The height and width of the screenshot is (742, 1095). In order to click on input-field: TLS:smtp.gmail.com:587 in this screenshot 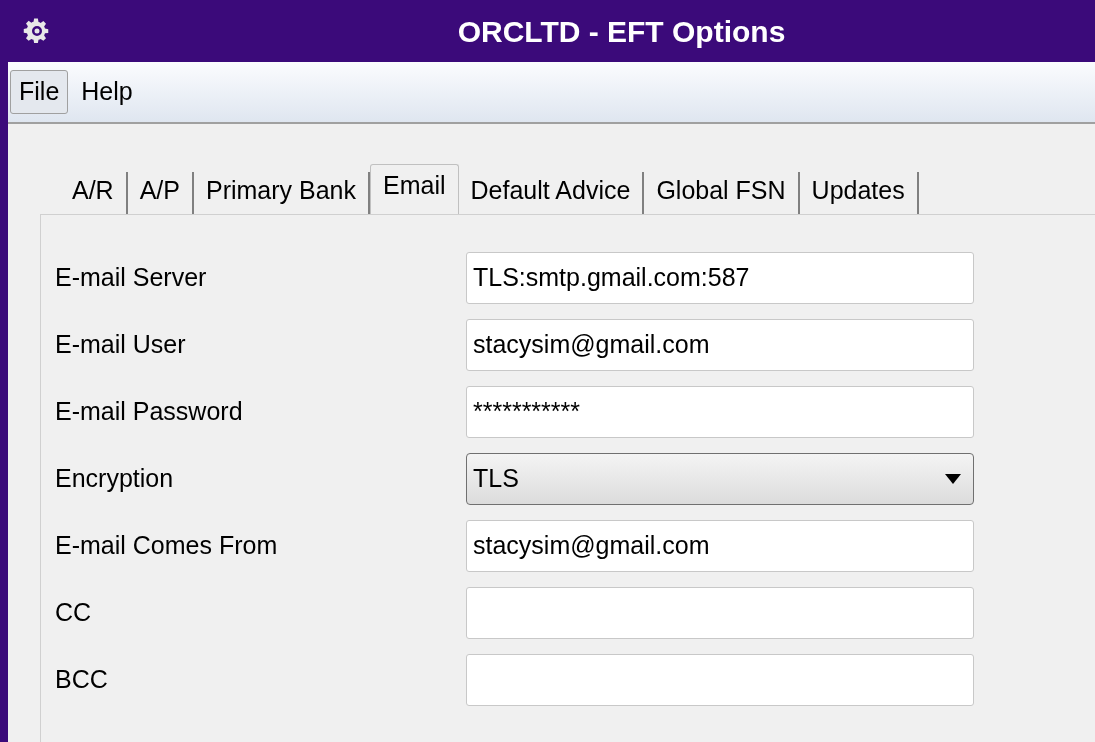, I will do `click(720, 278)`.